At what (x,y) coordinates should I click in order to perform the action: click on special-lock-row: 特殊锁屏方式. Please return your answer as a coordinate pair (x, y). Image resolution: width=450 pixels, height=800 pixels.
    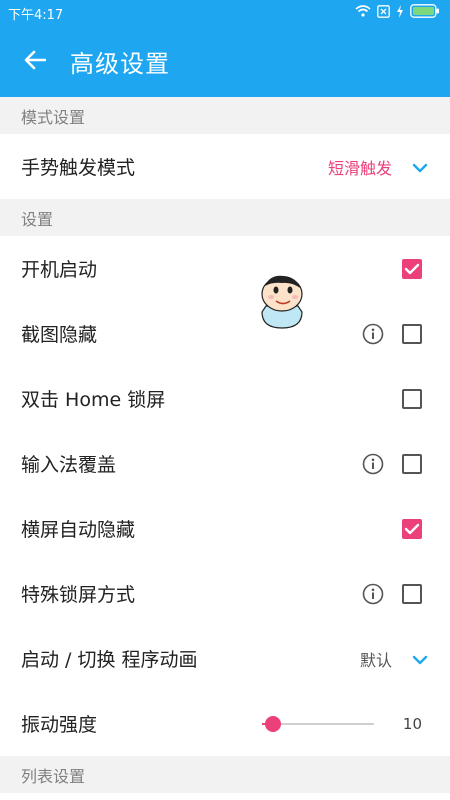
    Looking at the image, I should click on (225, 593).